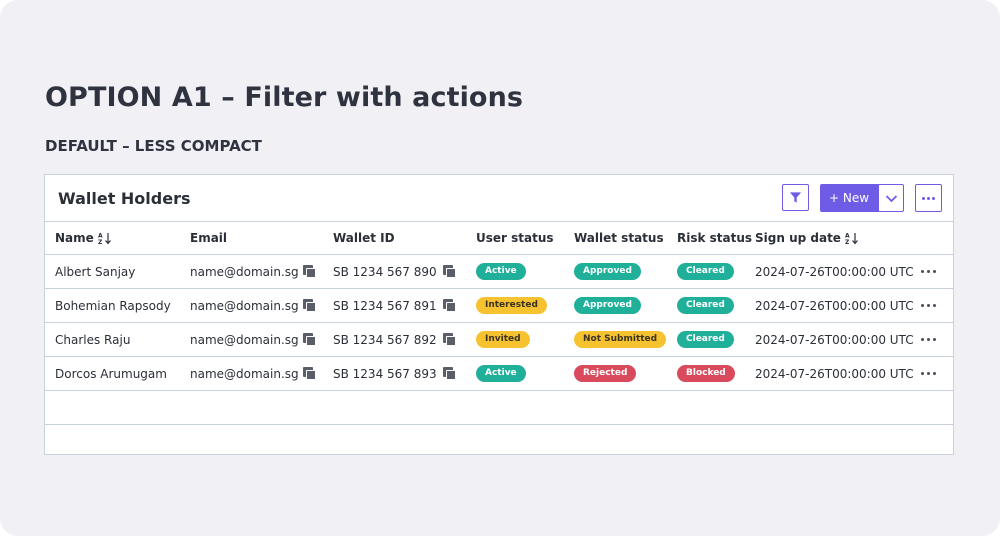 The width and height of the screenshot is (1000, 536). I want to click on wallet-id-text: SB 1234 567 892, so click(385, 339).